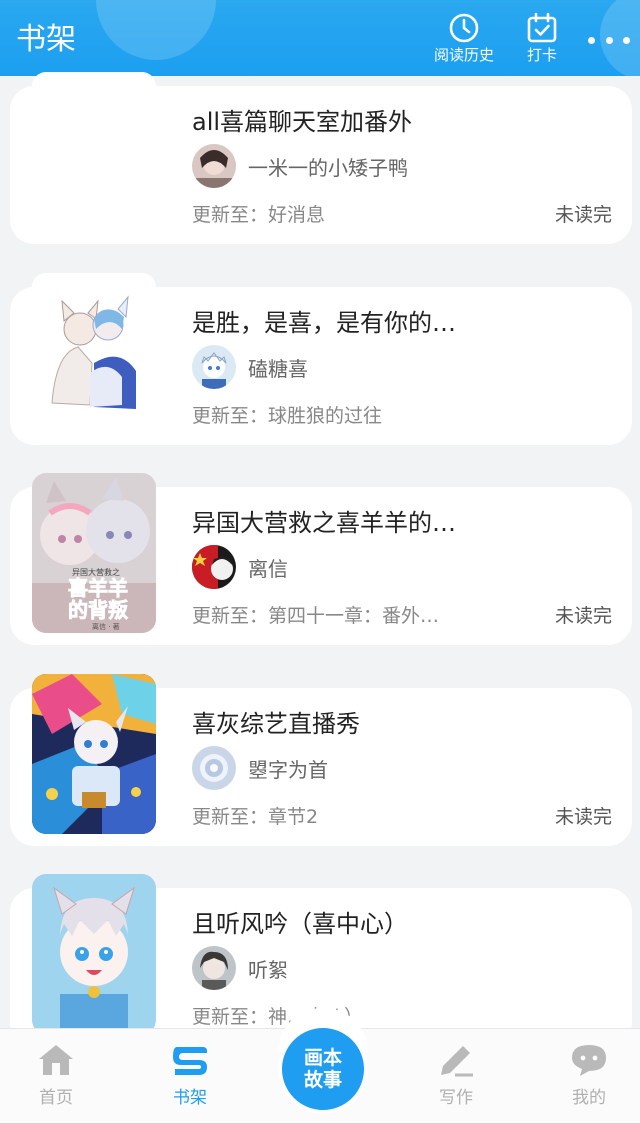 Image resolution: width=640 pixels, height=1123 pixels. What do you see at coordinates (46, 39) in the screenshot?
I see `page-title: 书架` at bounding box center [46, 39].